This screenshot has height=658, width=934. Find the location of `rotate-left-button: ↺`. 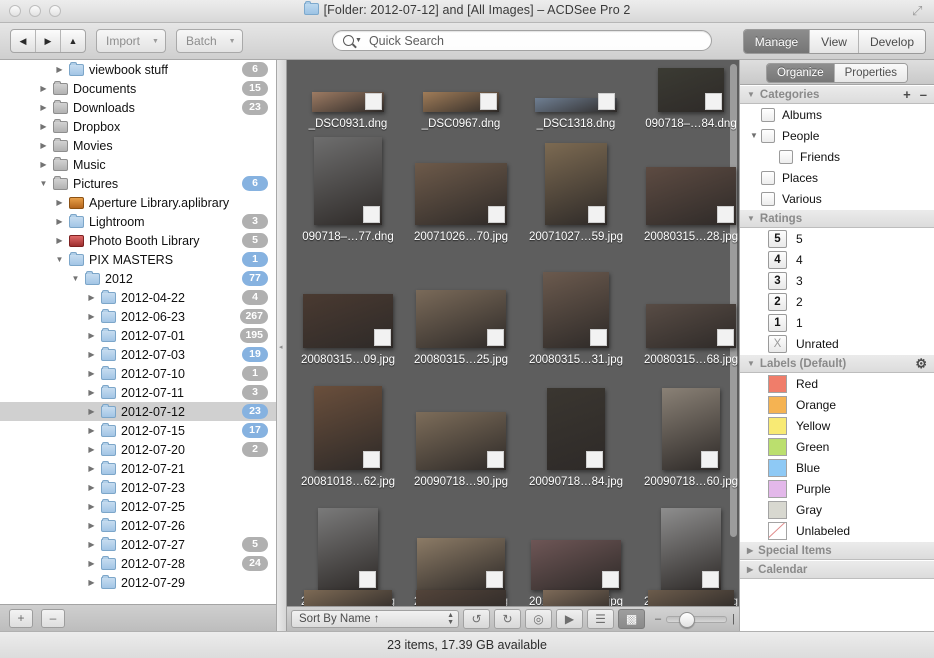

rotate-left-button: ↺ is located at coordinates (476, 619).